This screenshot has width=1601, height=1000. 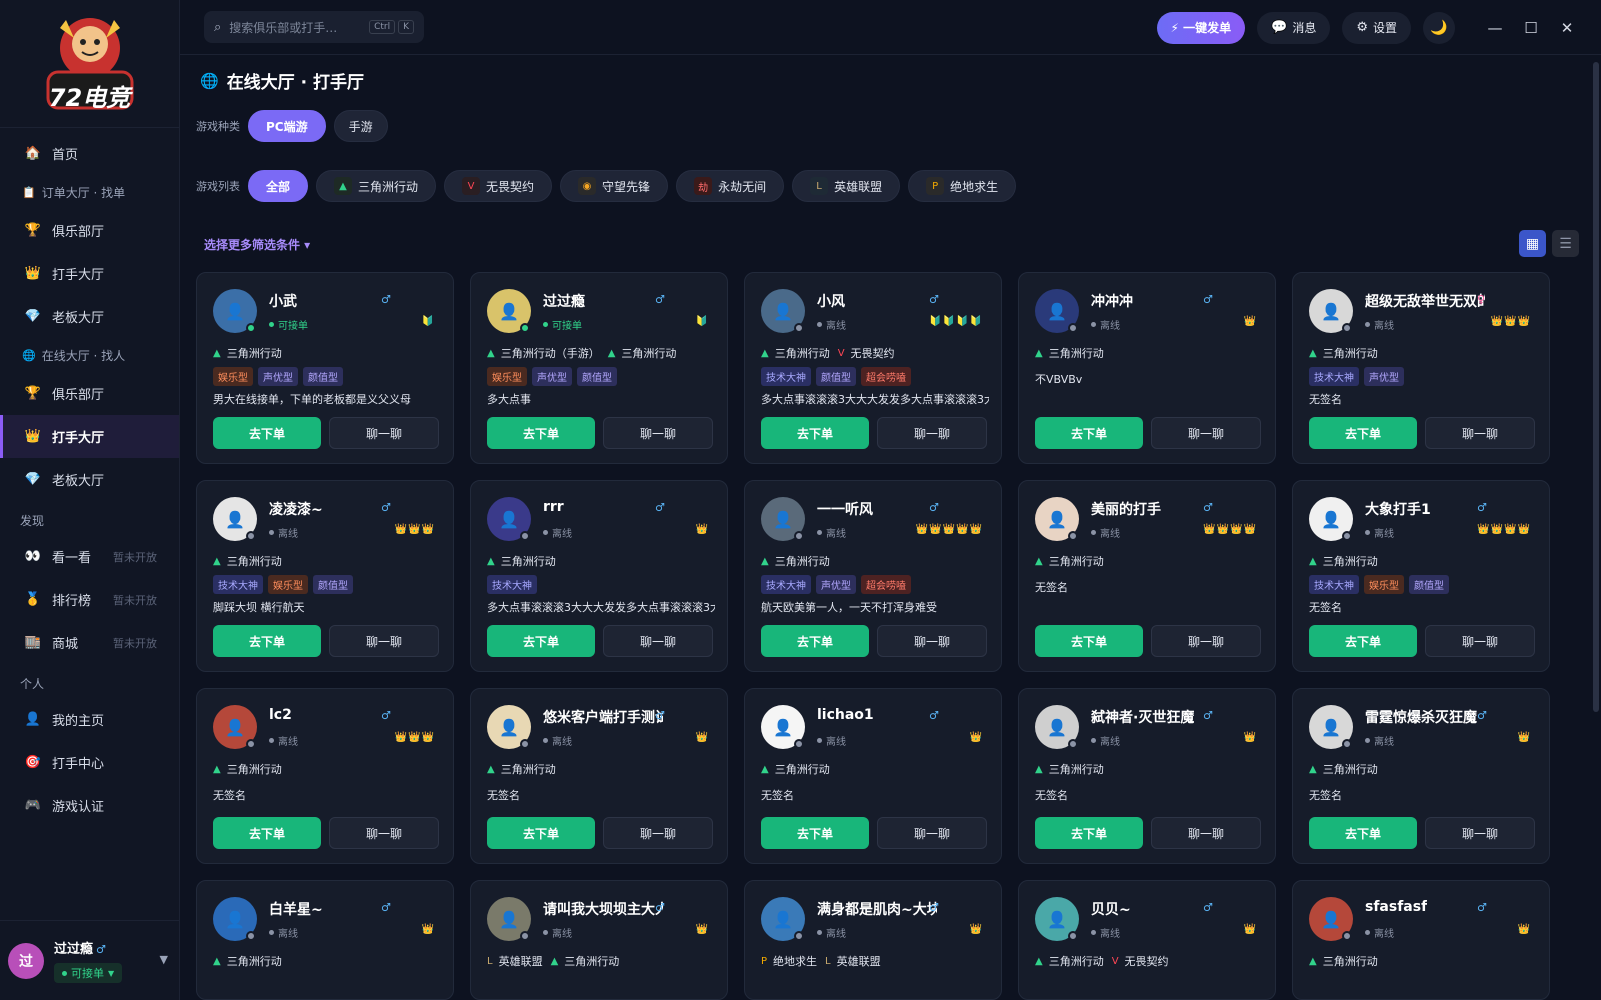 I want to click on close-icon: ✕, so click(x=1567, y=28).